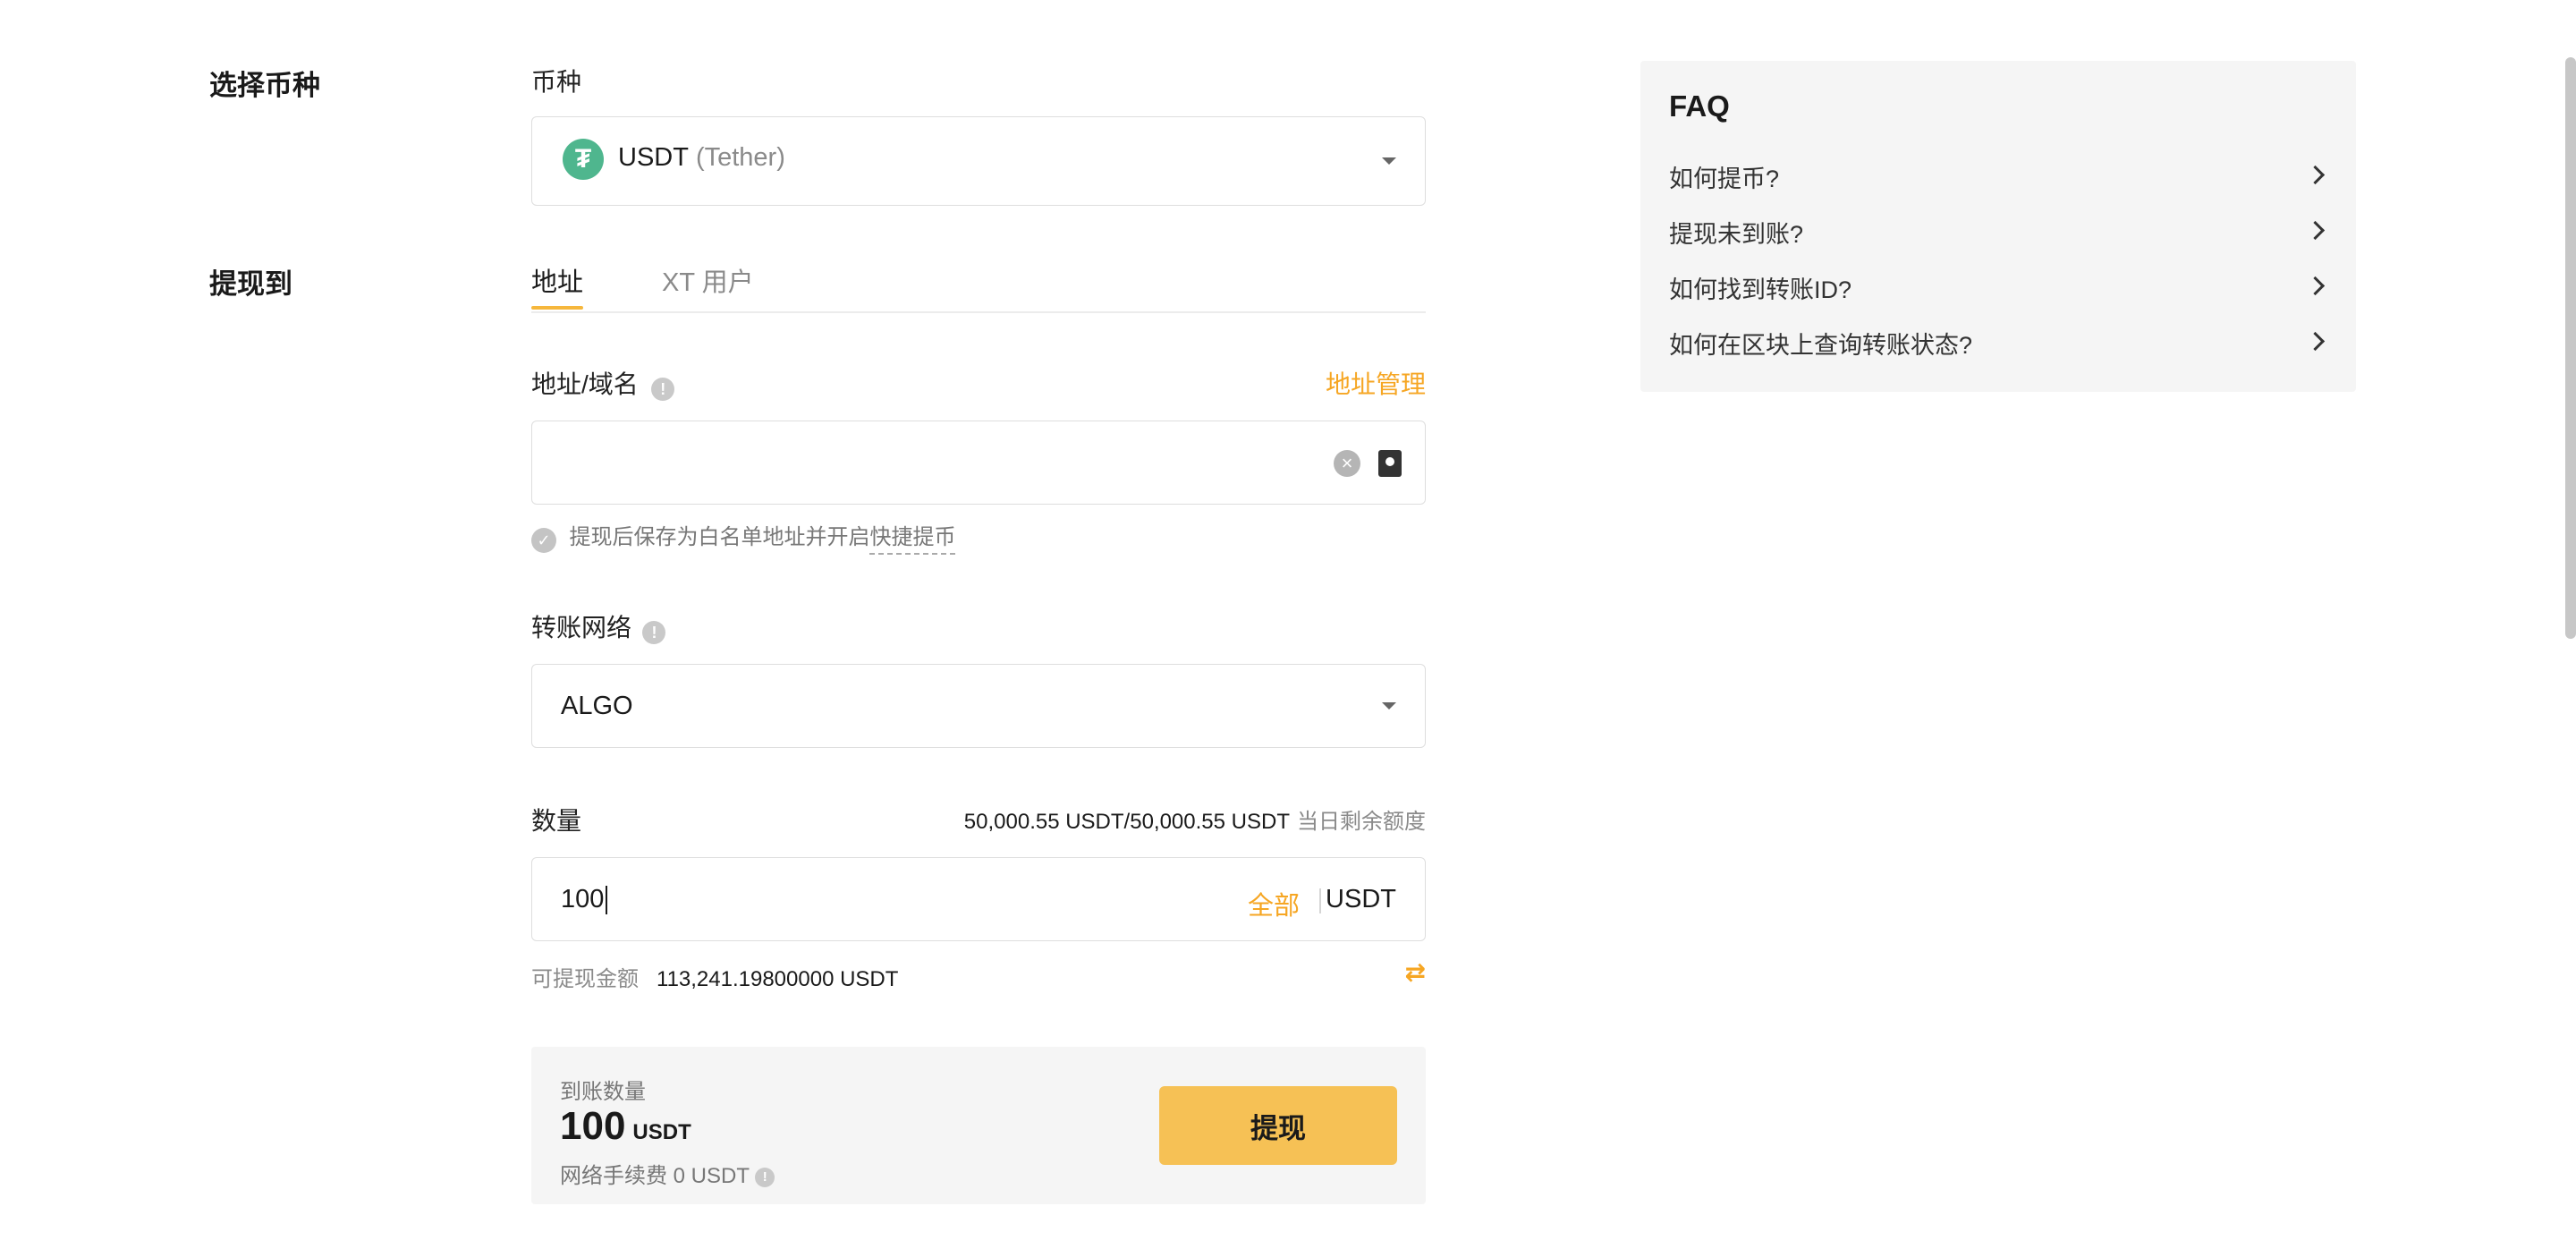 This screenshot has height=1249, width=2576. I want to click on receive-amount-value: 100, so click(593, 1126).